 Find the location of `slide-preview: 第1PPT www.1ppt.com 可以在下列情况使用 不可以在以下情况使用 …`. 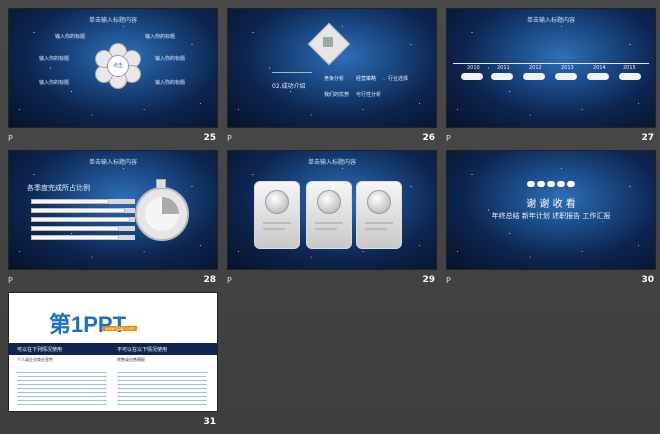

slide-preview: 第1PPT www.1ppt.com 可以在下列情况使用 不可以在以下情况使用 … is located at coordinates (113, 352).